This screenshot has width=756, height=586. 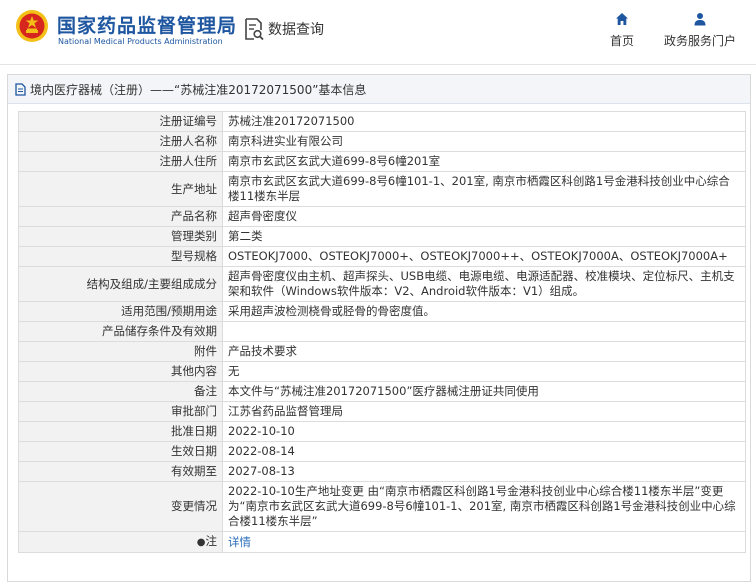 What do you see at coordinates (484, 311) in the screenshot?
I see `row-value: 采用超声波检测桡骨或胫骨的骨密度值。` at bounding box center [484, 311].